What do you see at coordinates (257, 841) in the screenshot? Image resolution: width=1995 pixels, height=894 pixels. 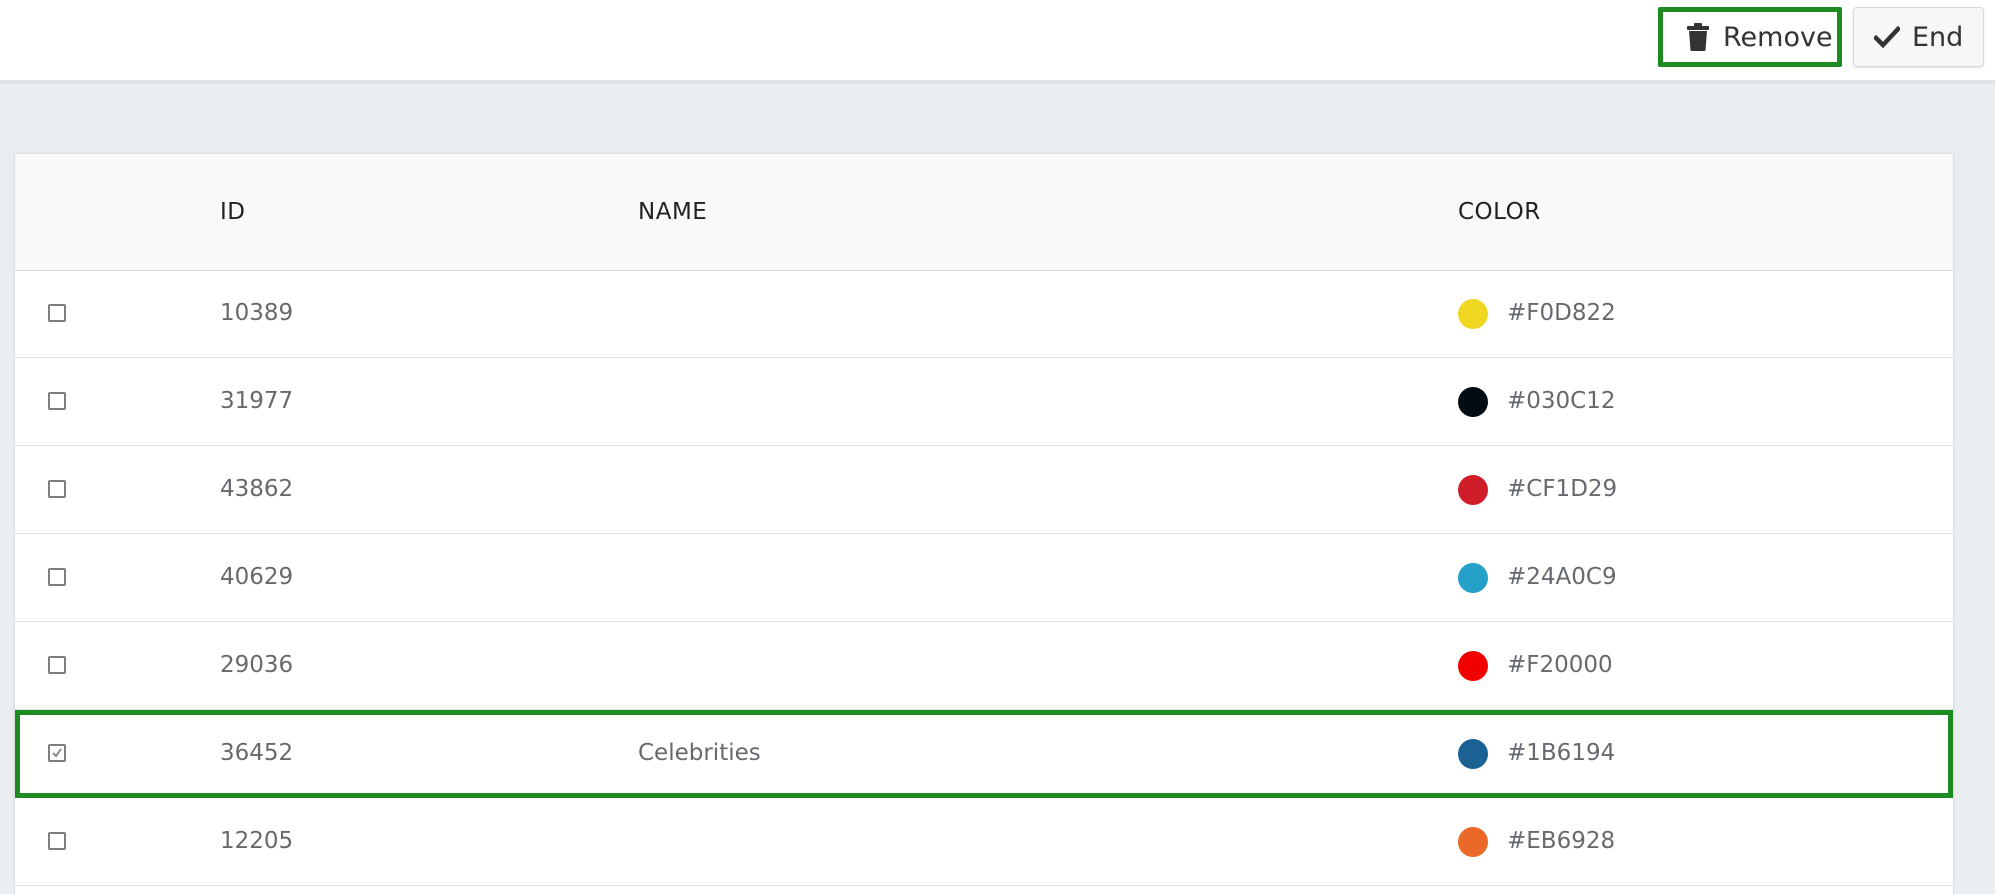 I see `cell-id: 12205` at bounding box center [257, 841].